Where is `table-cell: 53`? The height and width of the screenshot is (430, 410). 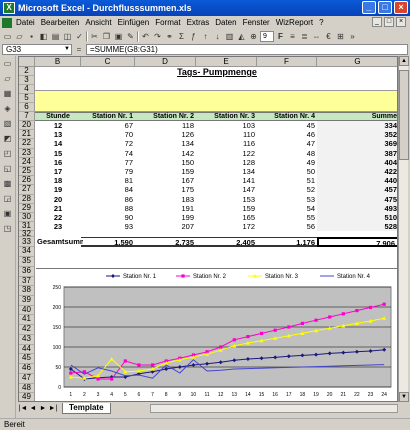 table-cell: 53 is located at coordinates (287, 199).